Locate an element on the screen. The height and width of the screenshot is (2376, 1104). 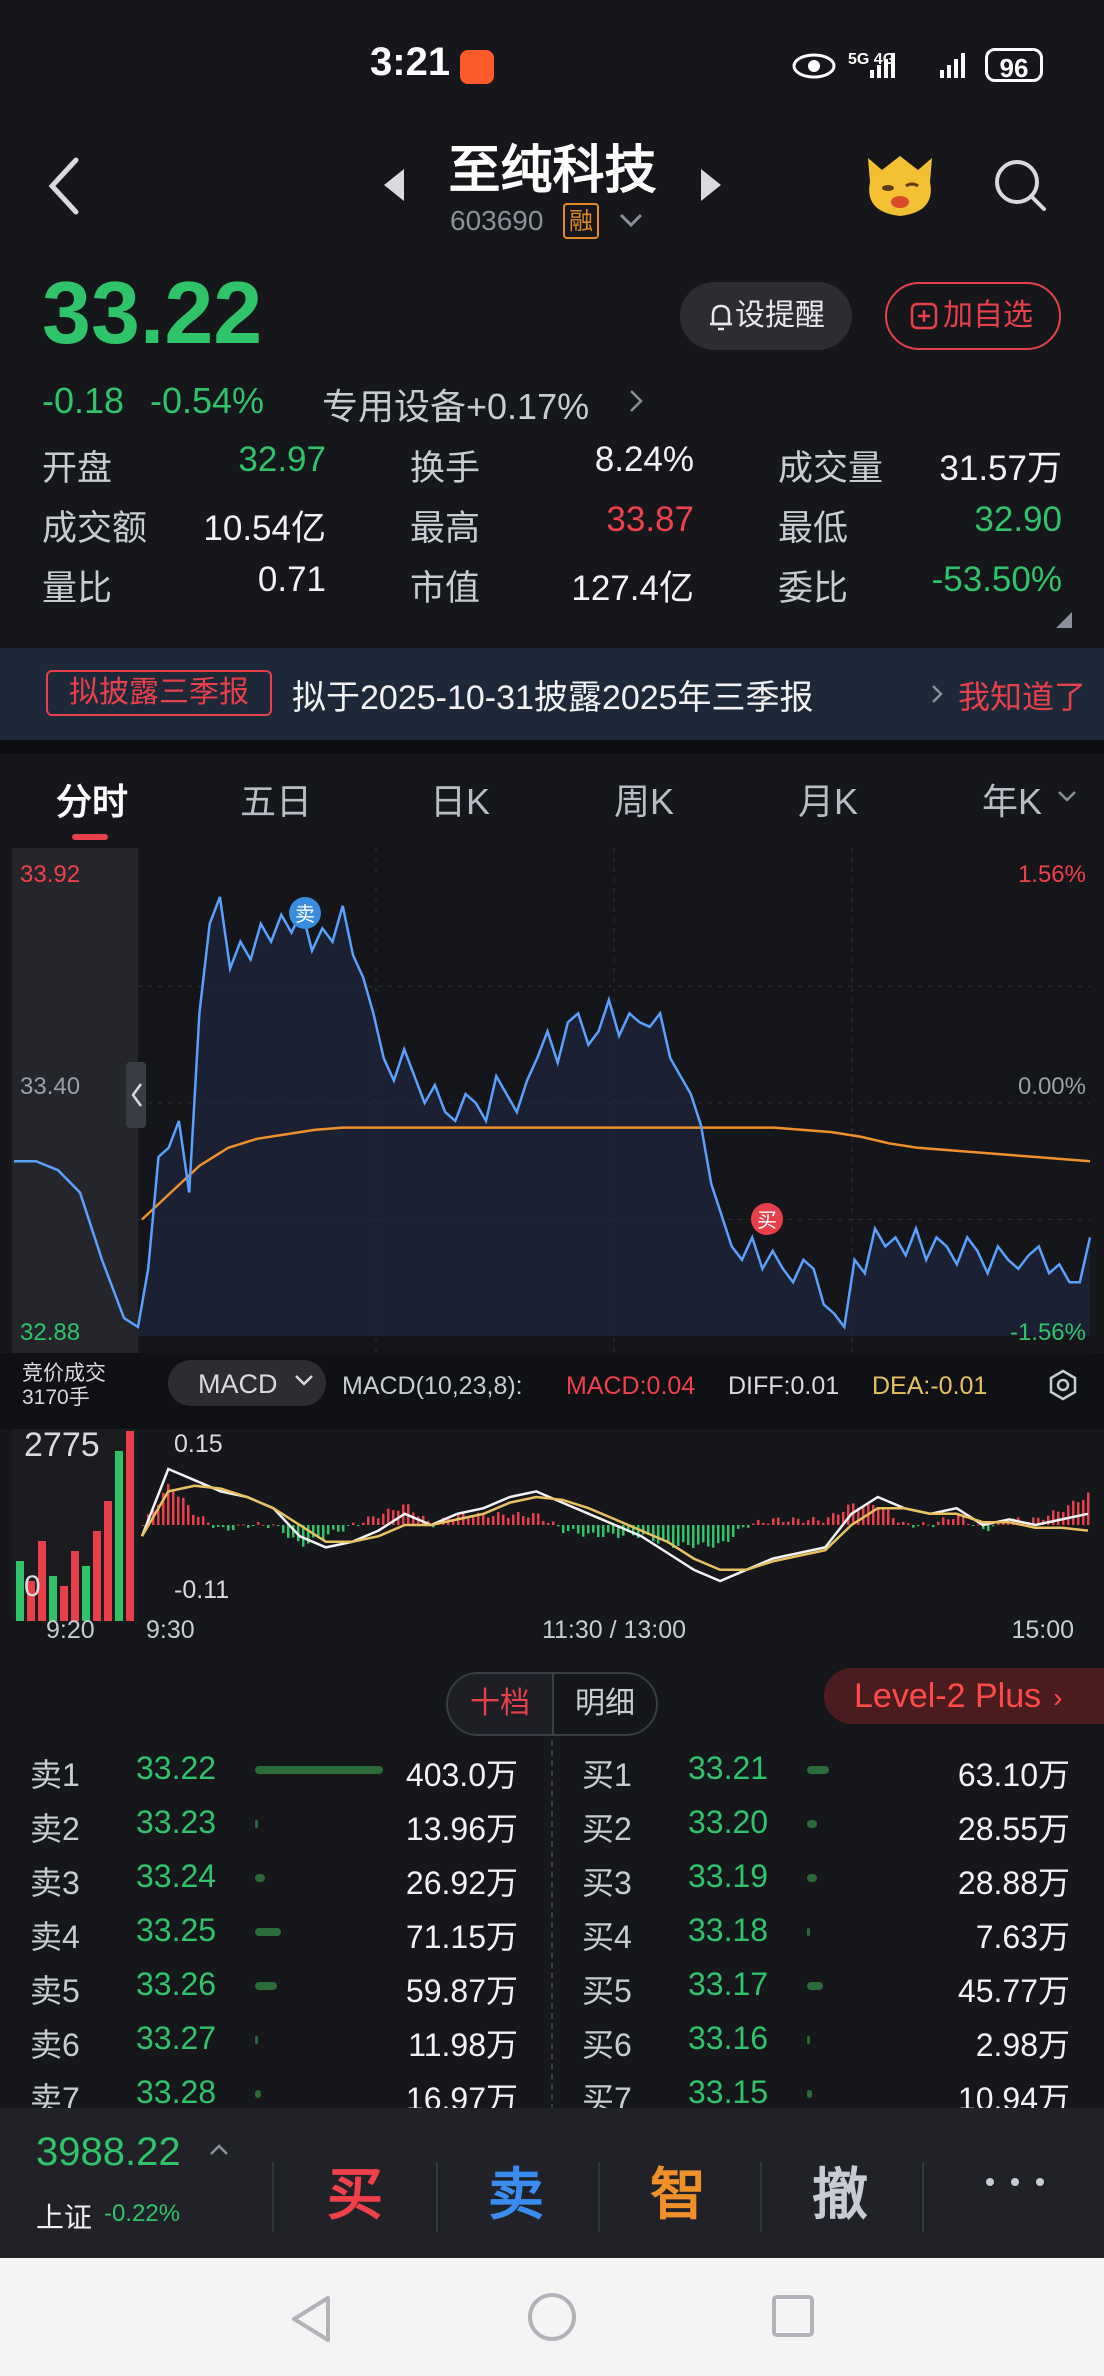
price-change-percent: -0.54% is located at coordinates (207, 400).